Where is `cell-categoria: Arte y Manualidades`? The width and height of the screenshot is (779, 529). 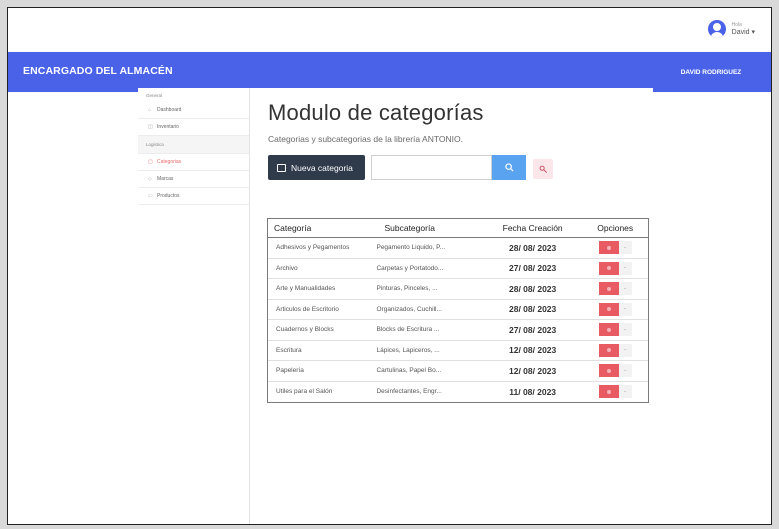 cell-categoria: Arte y Manualidades is located at coordinates (306, 289).